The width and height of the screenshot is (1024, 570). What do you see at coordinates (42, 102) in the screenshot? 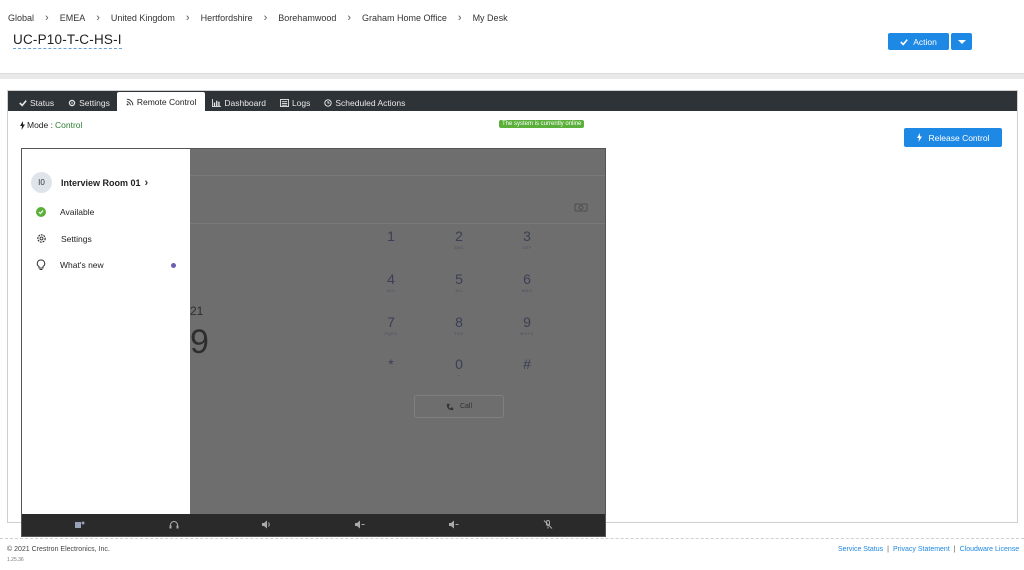
I see `tab-status-label: Status` at bounding box center [42, 102].